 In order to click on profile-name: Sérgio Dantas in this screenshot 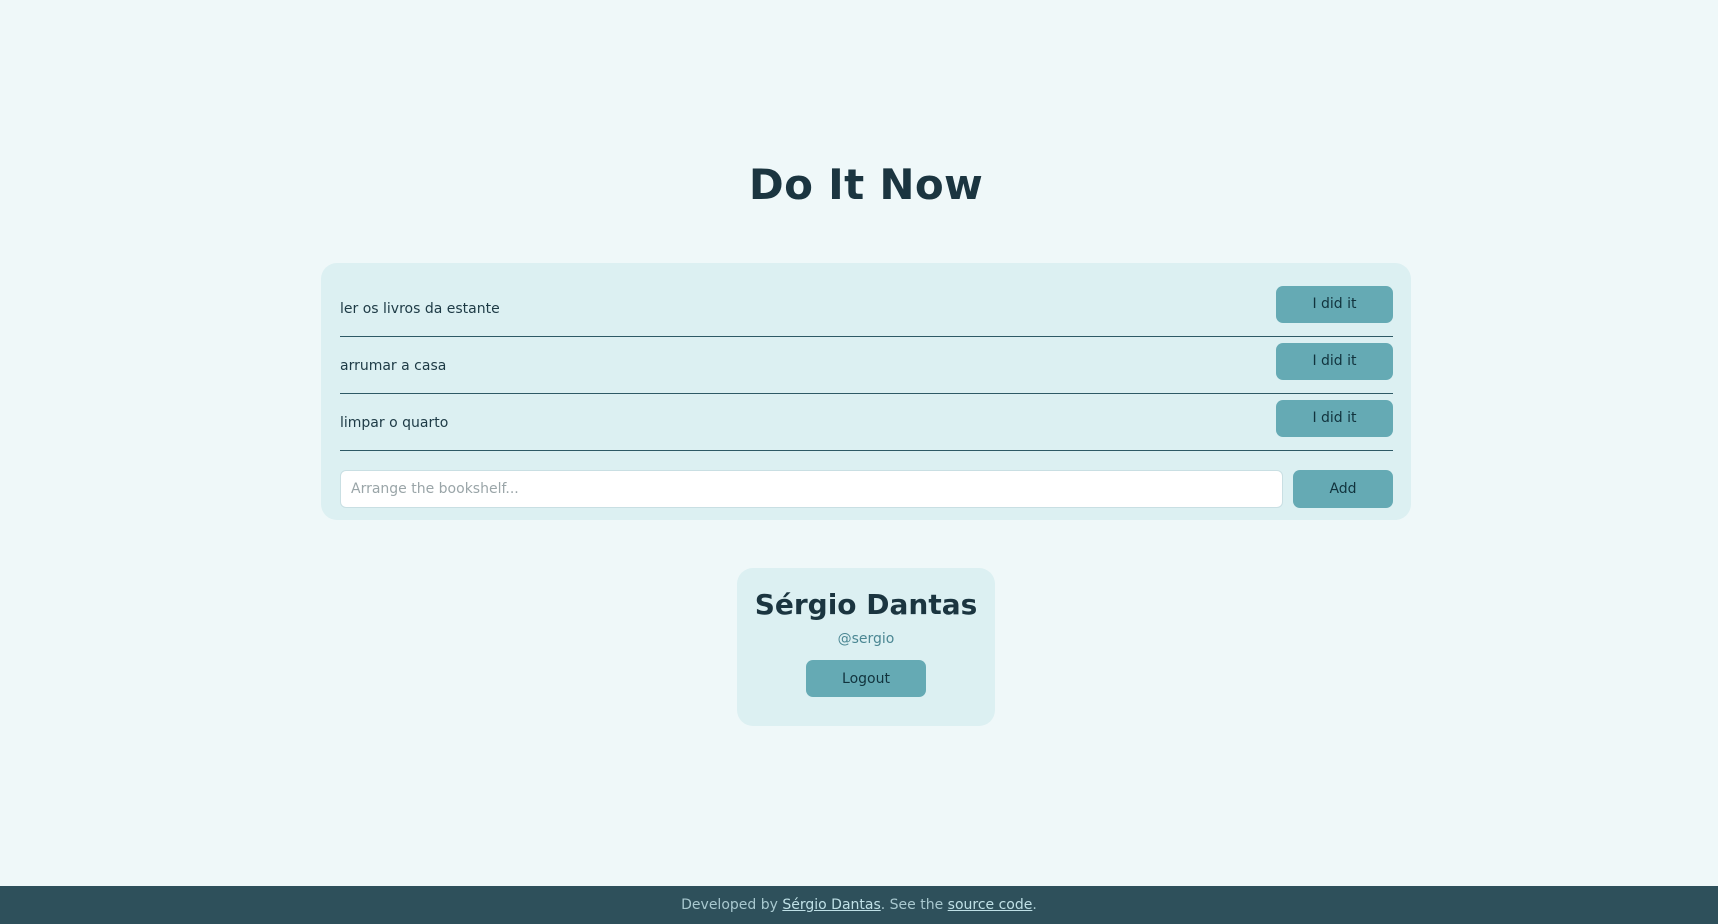, I will do `click(866, 604)`.